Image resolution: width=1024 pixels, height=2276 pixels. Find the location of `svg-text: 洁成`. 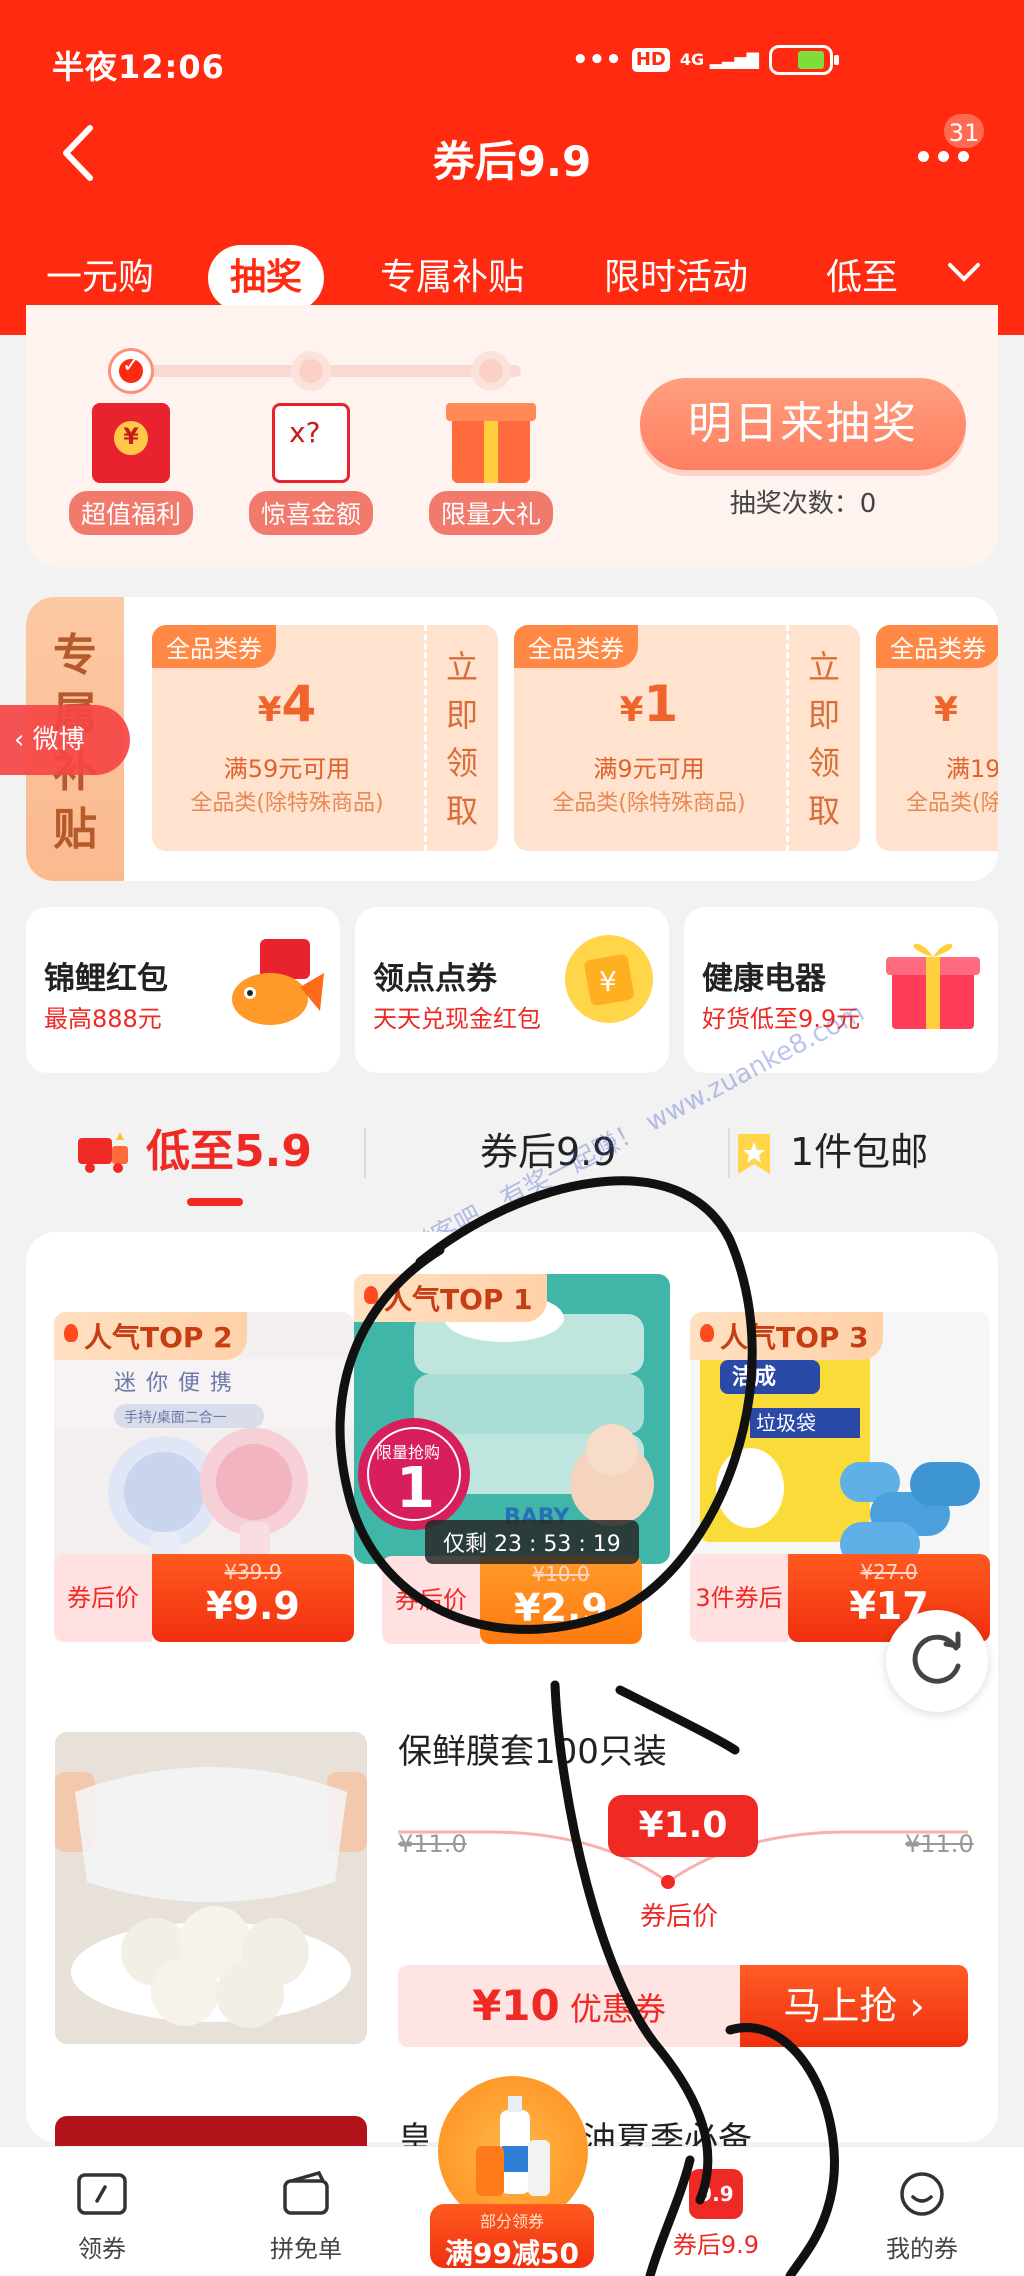

svg-text: 洁成 is located at coordinates (754, 1377).